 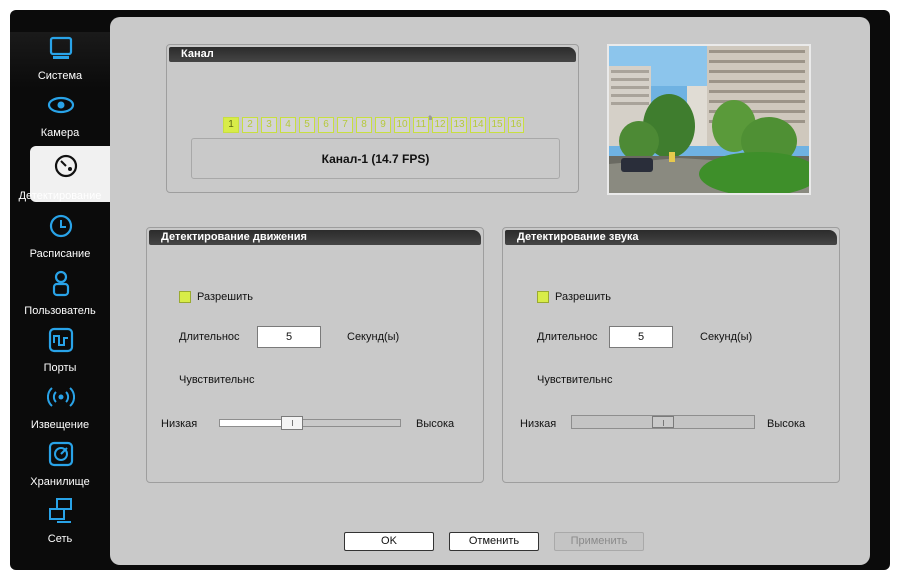 I want to click on channel-button-15: 15, so click(x=497, y=125).